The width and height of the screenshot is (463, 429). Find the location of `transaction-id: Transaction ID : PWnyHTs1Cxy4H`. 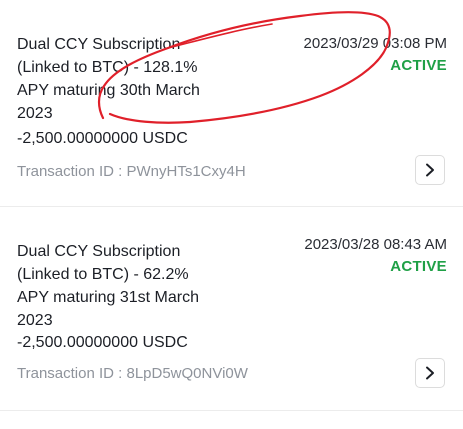

transaction-id: Transaction ID : PWnyHTs1Cxy4H is located at coordinates (131, 171).